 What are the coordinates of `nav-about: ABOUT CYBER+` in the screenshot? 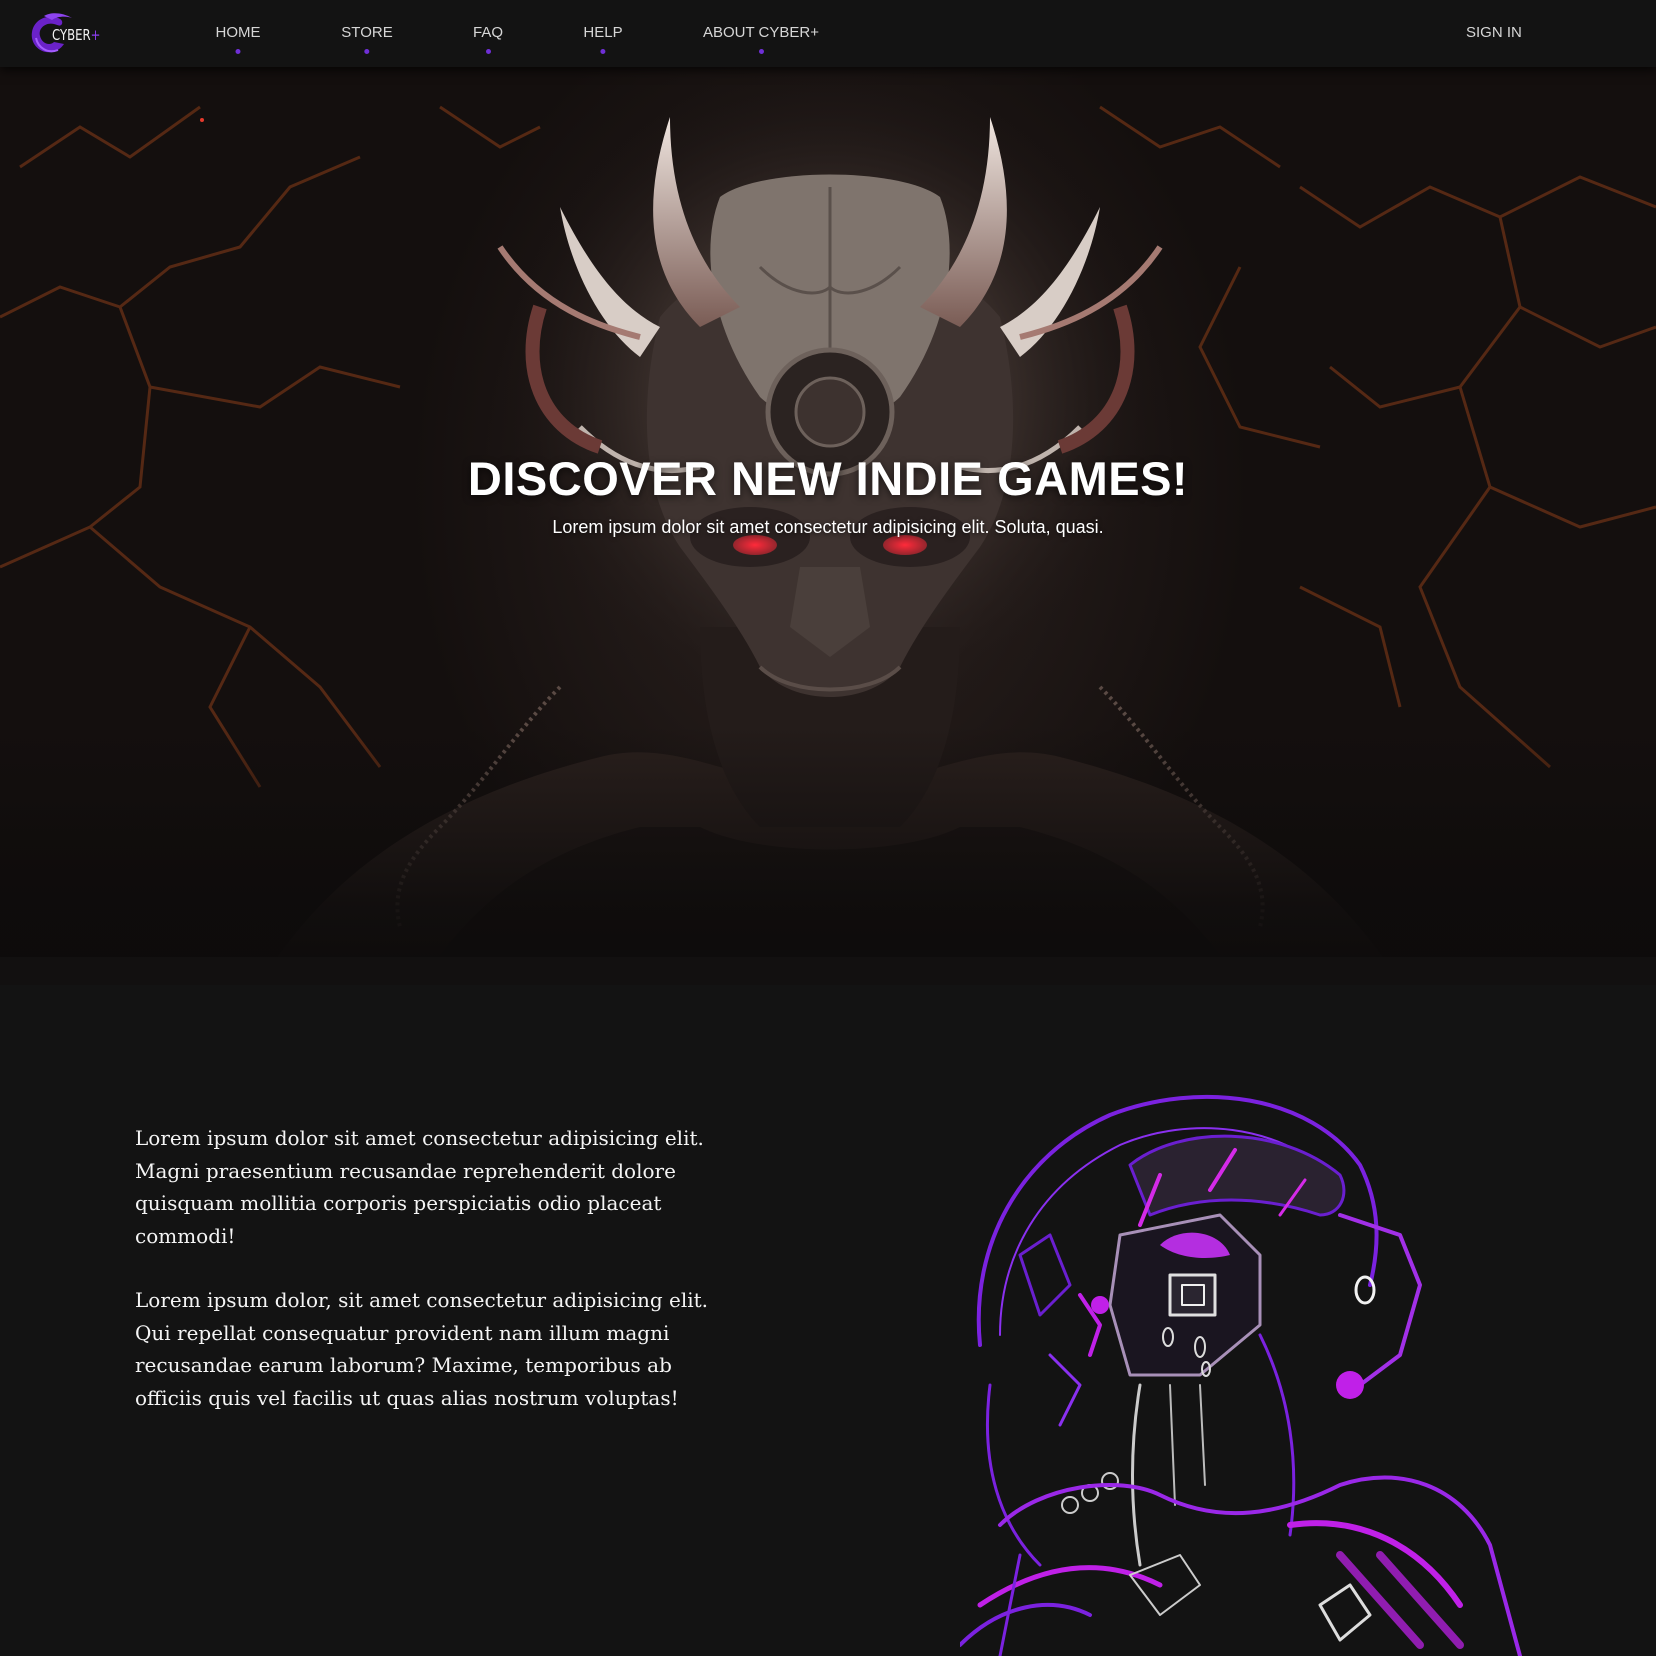 It's located at (761, 40).